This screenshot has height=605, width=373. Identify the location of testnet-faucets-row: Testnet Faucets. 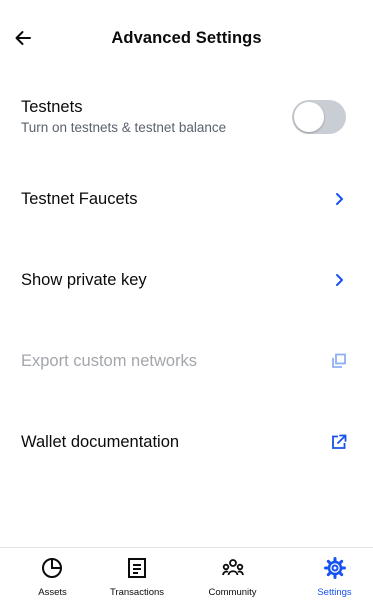
(186, 211).